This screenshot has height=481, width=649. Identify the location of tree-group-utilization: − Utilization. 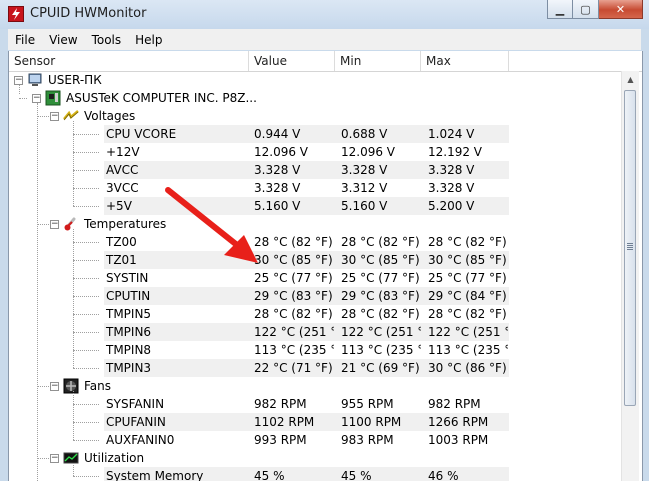
(315, 458).